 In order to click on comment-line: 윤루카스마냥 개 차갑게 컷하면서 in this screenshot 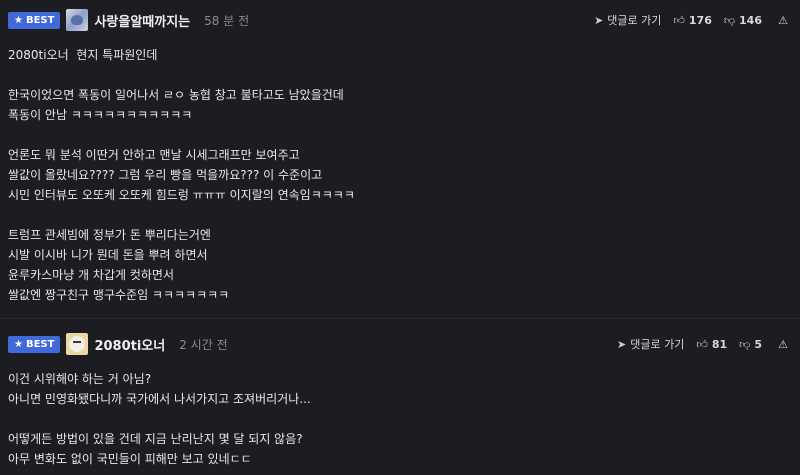, I will do `click(91, 275)`.